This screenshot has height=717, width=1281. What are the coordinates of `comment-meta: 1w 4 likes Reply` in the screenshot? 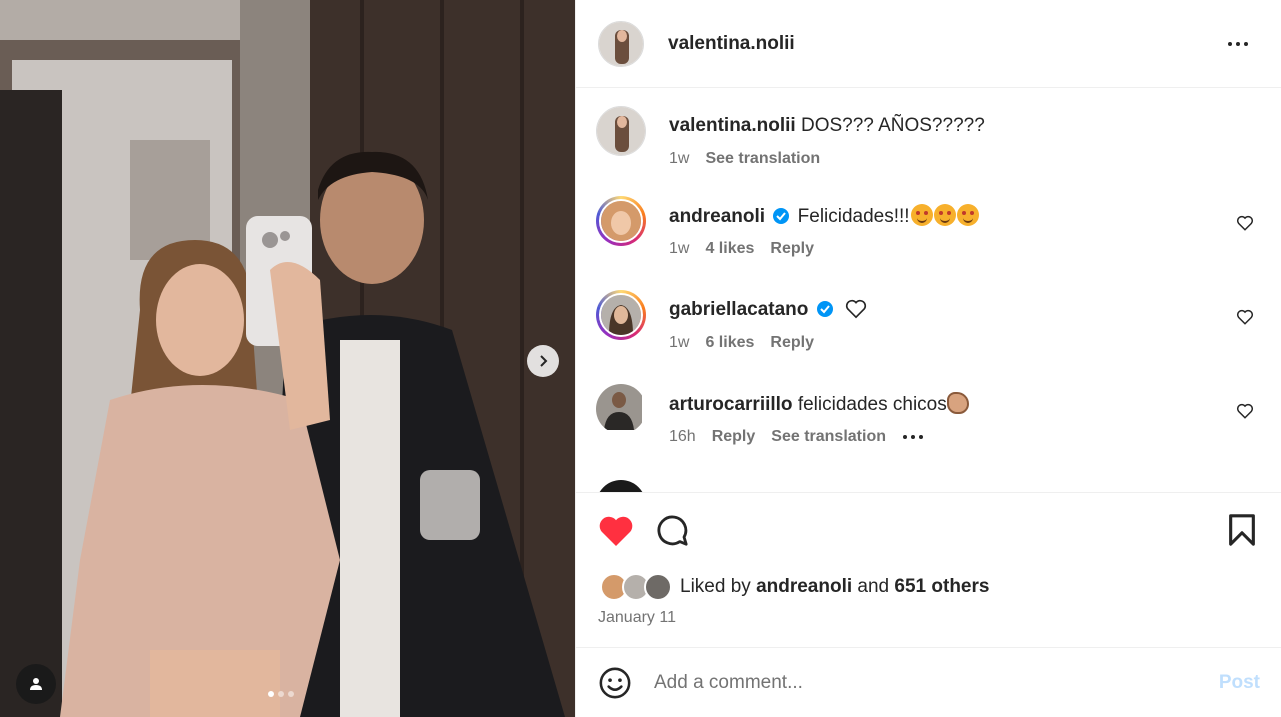 It's located at (741, 249).